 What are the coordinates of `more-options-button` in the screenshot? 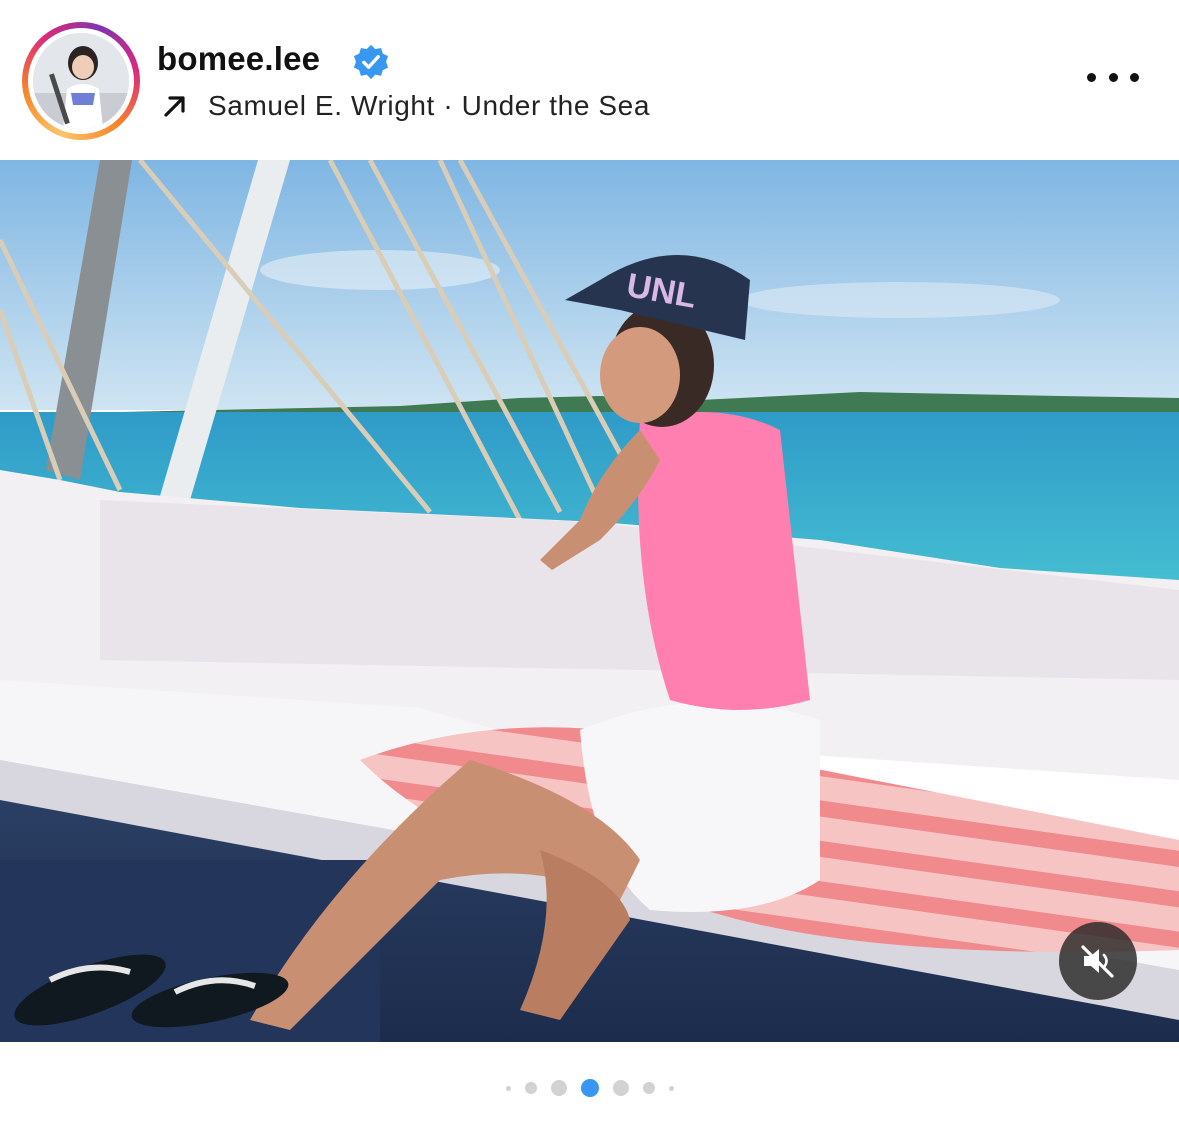 It's located at (1113, 77).